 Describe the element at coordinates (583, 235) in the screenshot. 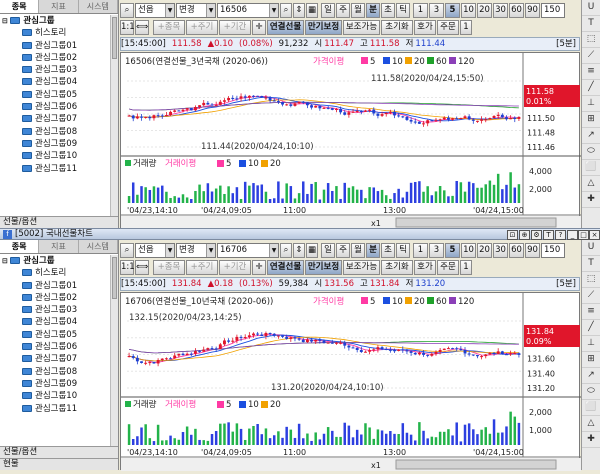

I see `maximize-icon: □` at that location.